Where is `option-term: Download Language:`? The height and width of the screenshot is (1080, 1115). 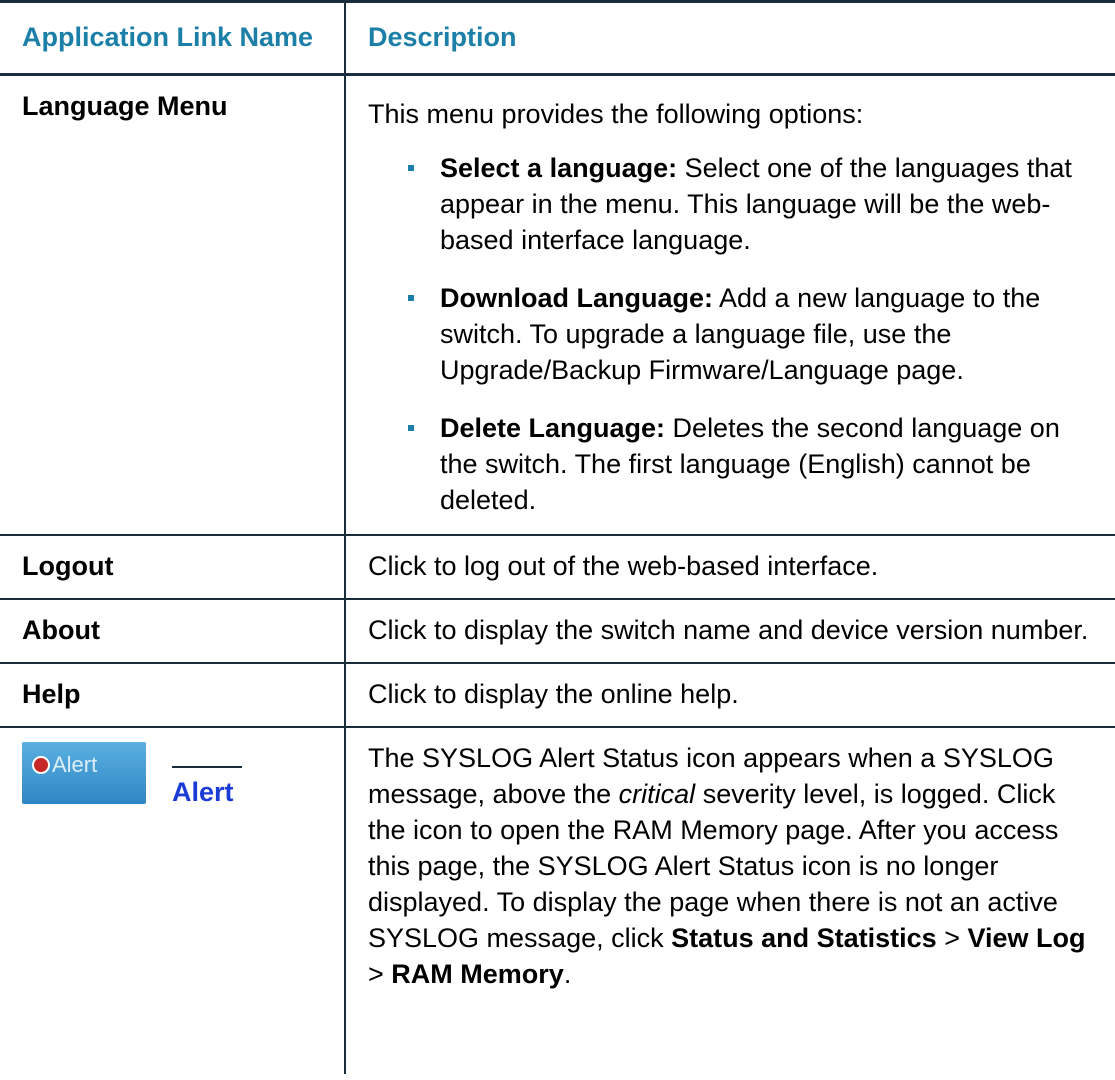 option-term: Download Language: is located at coordinates (576, 298).